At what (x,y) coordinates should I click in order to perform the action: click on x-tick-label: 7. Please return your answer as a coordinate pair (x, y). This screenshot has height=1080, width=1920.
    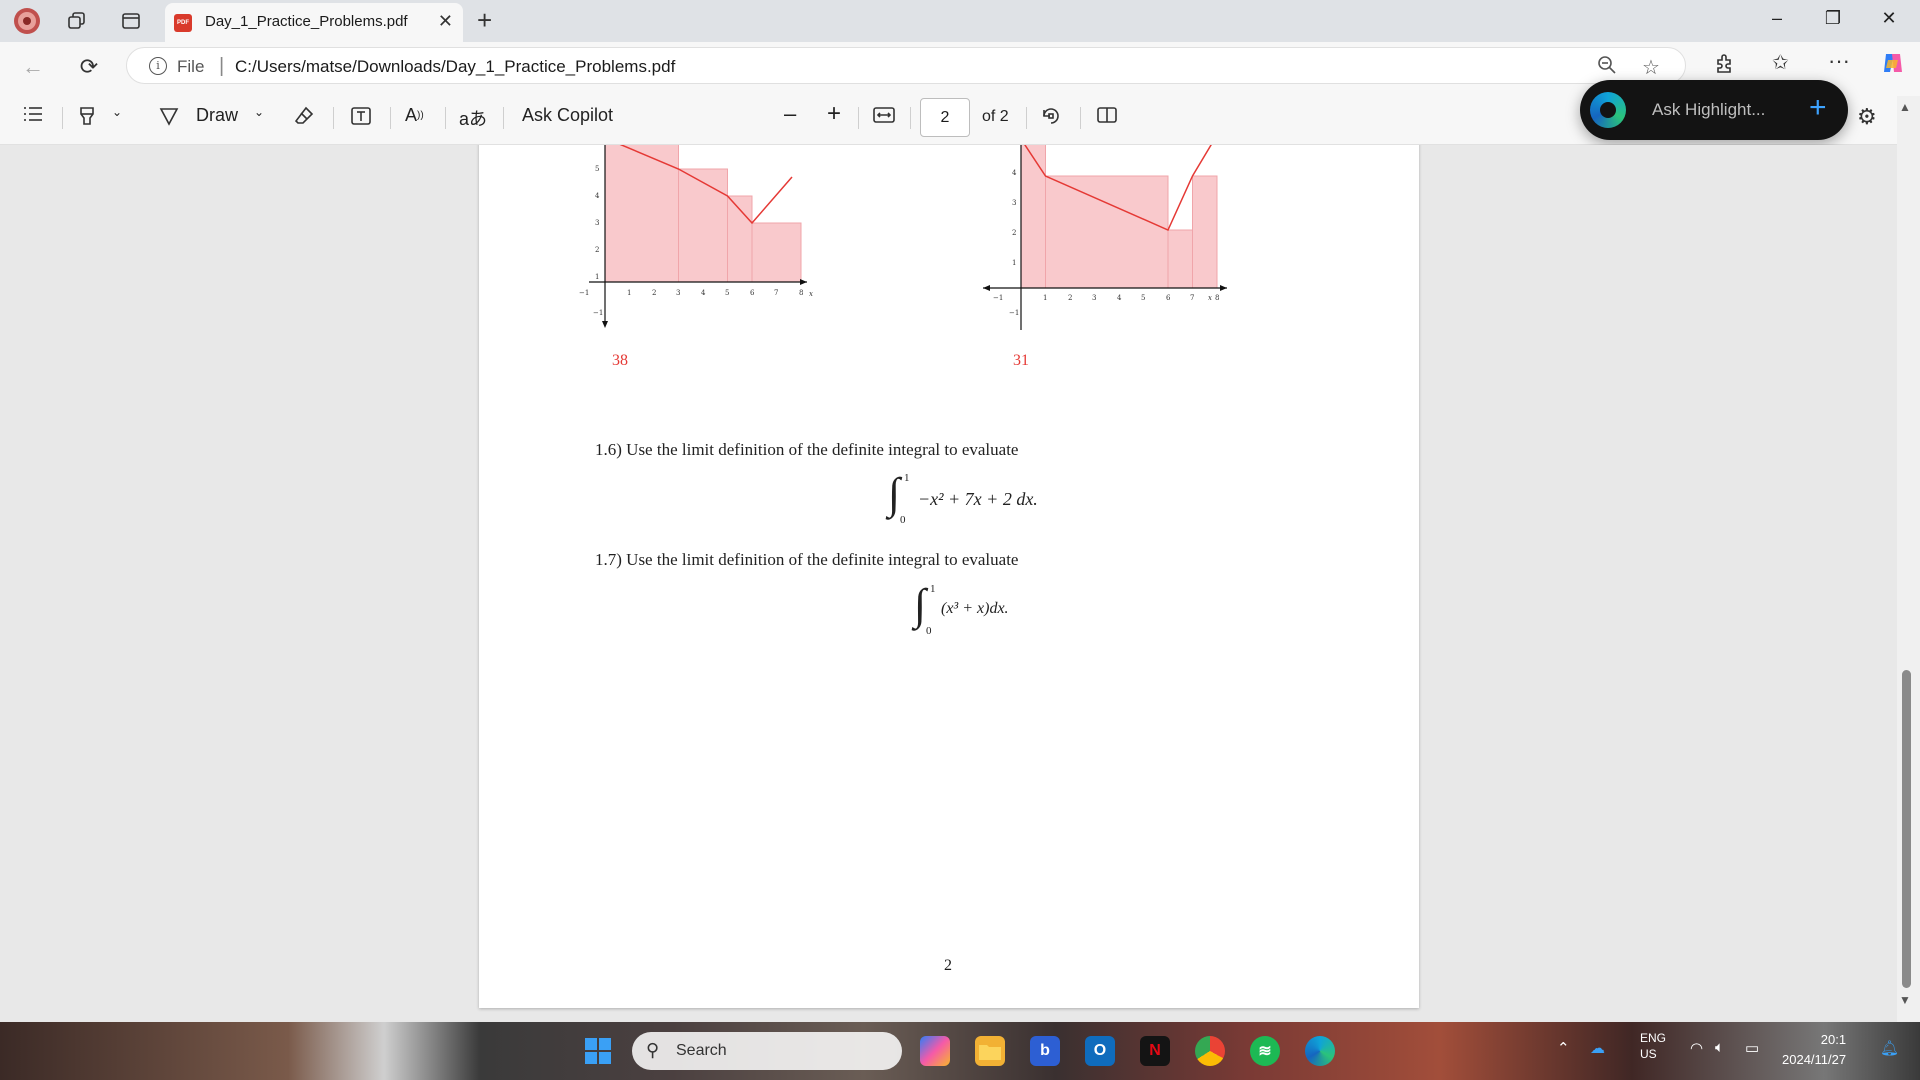
    Looking at the image, I should click on (776, 293).